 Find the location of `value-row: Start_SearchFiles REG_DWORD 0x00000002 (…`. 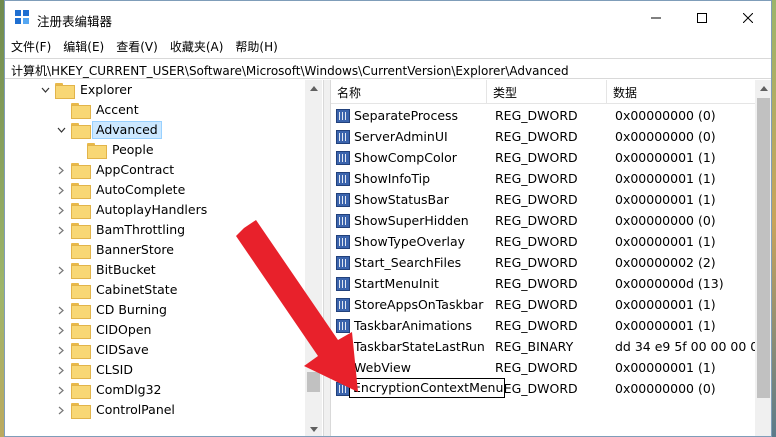

value-row: Start_SearchFiles REG_DWORD 0x00000002 (… is located at coordinates (546, 262).